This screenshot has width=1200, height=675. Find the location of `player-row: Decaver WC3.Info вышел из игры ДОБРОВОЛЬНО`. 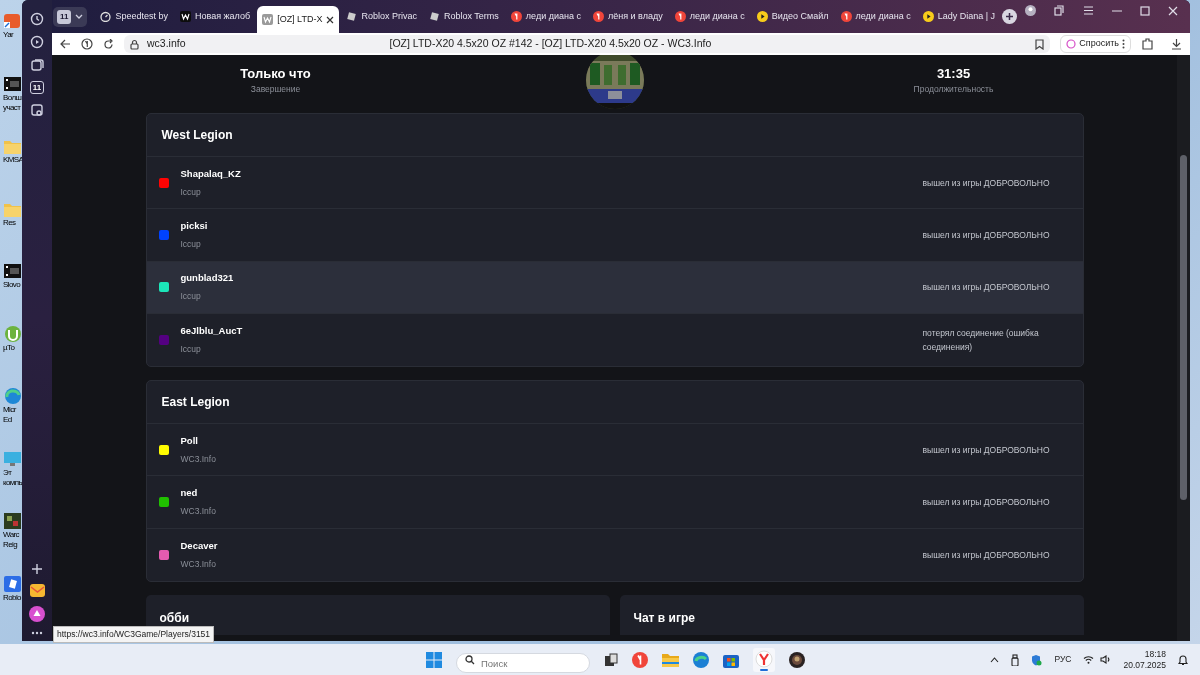

player-row: Decaver WC3.Info вышел из игры ДОБРОВОЛЬНО is located at coordinates (614, 555).